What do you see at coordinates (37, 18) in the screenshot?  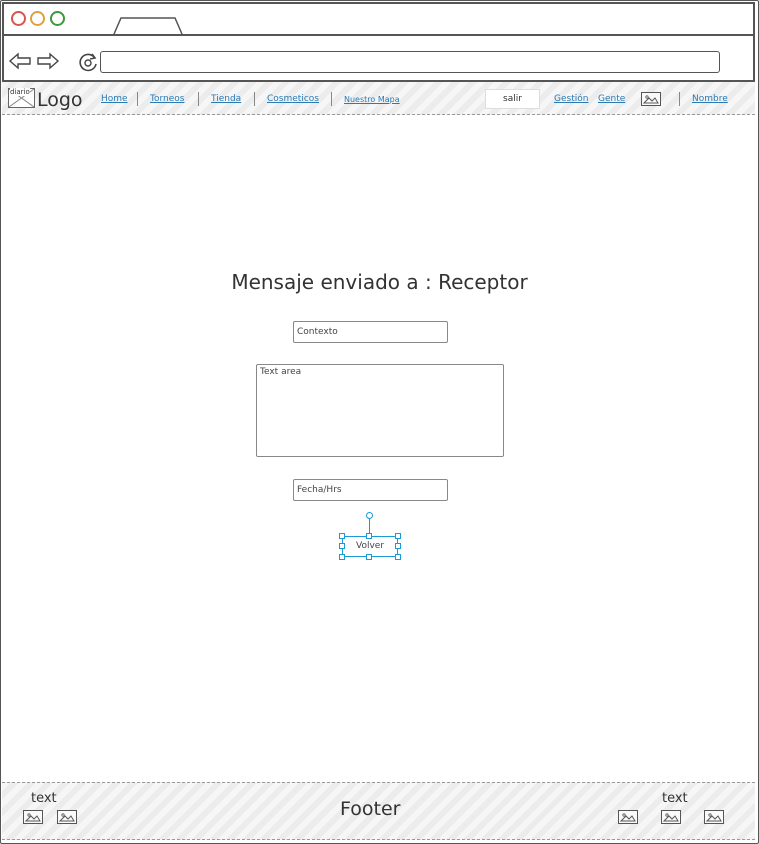 I see `minimize-window-icon` at bounding box center [37, 18].